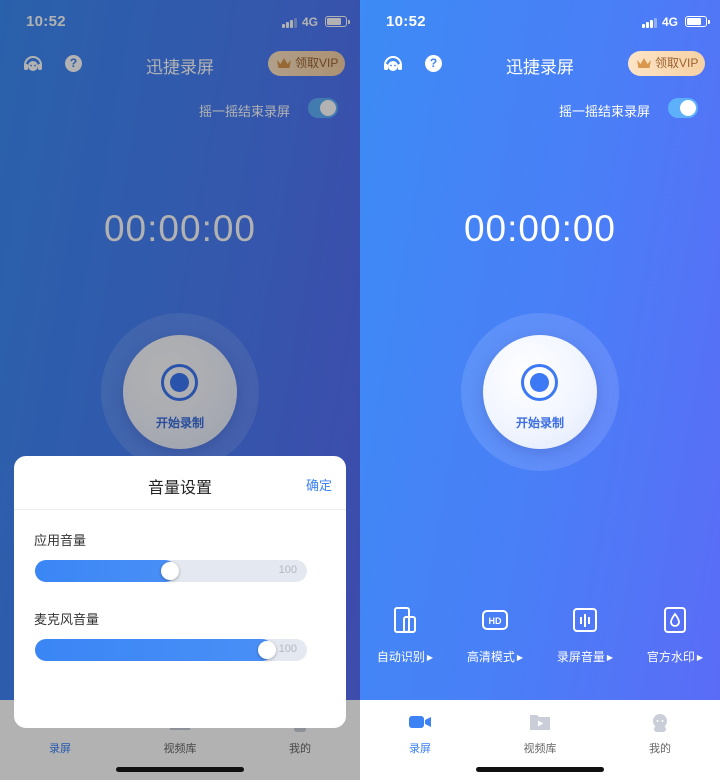  Describe the element at coordinates (670, 657) in the screenshot. I see `feature-official-watermark-label: 官方水印` at that location.